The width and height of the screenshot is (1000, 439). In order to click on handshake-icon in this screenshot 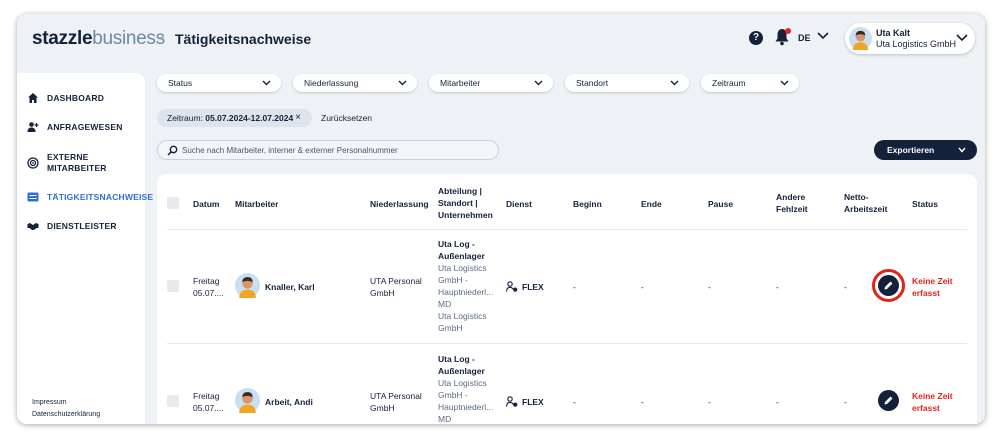, I will do `click(33, 226)`.